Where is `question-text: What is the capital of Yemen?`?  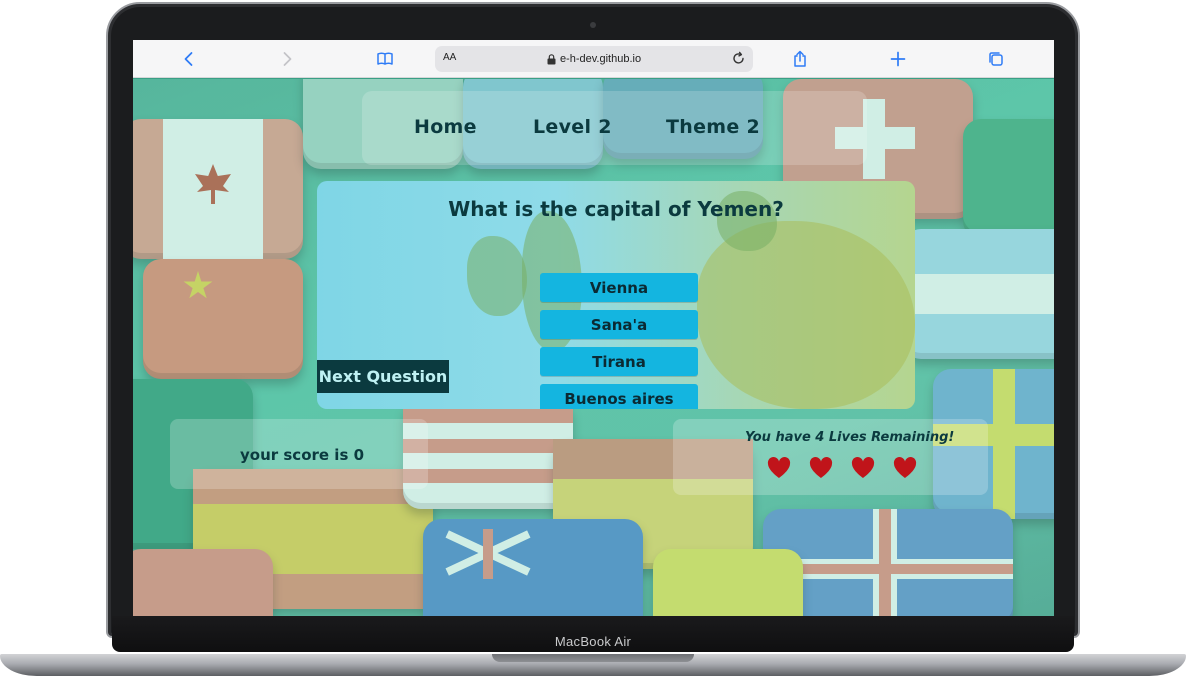 question-text: What is the capital of Yemen? is located at coordinates (616, 209).